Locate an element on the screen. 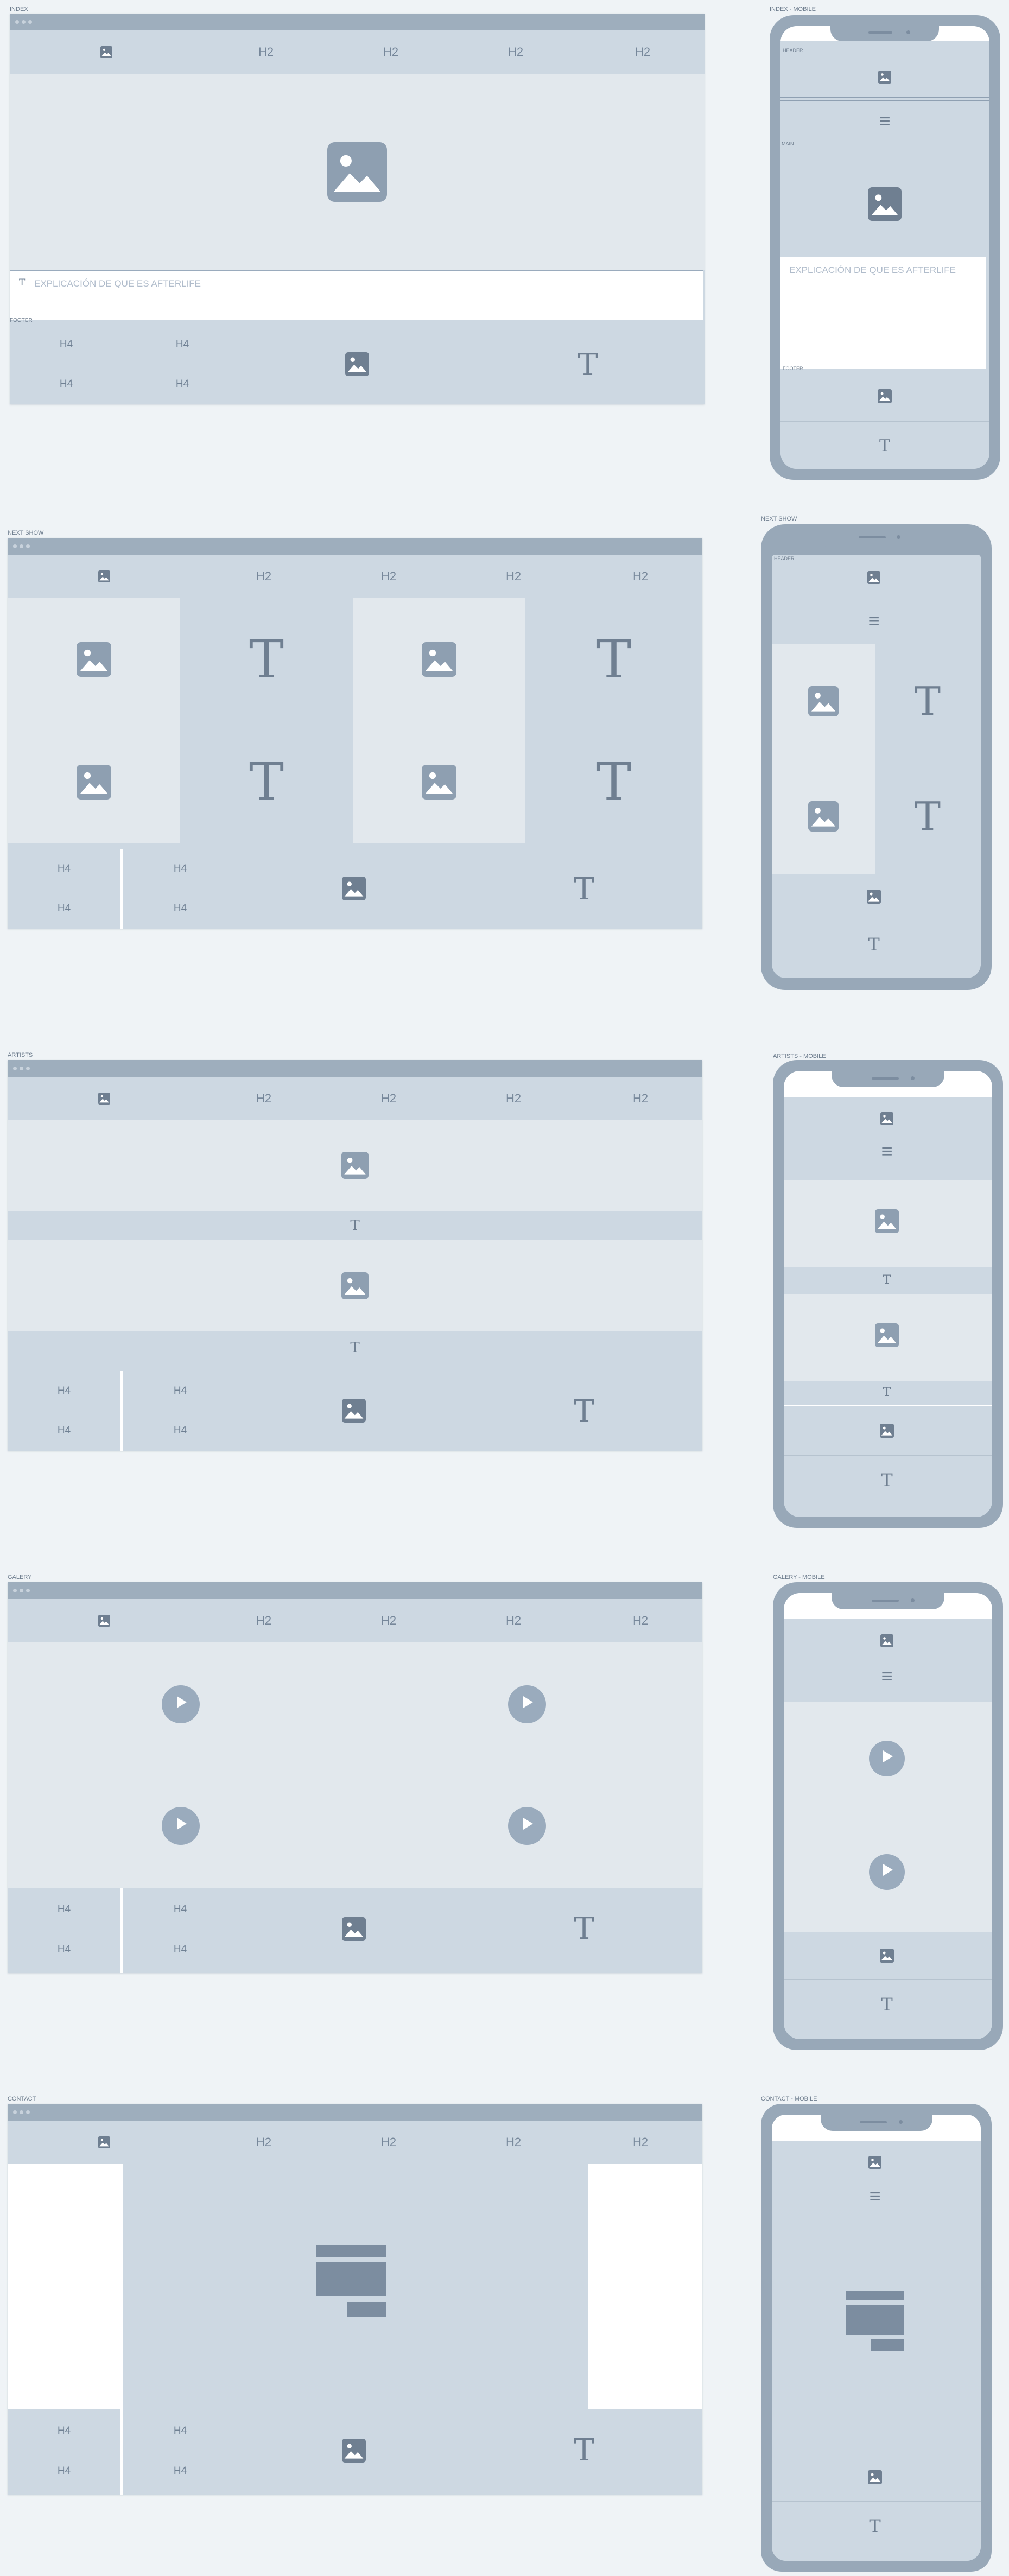  section-label-contact: CONTACT is located at coordinates (22, 2099).